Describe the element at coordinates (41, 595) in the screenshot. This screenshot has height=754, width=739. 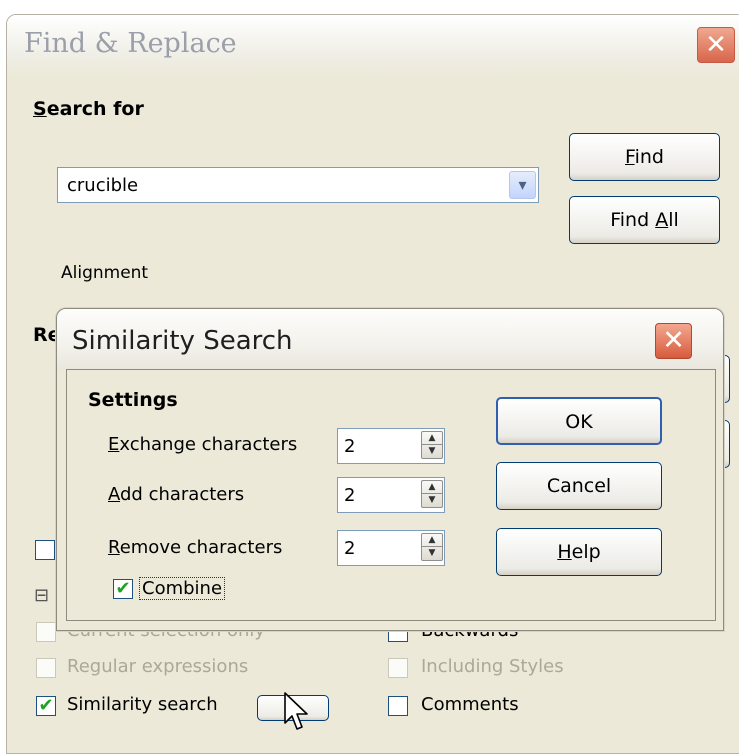
I see `collapse-icon: ⊟` at that location.